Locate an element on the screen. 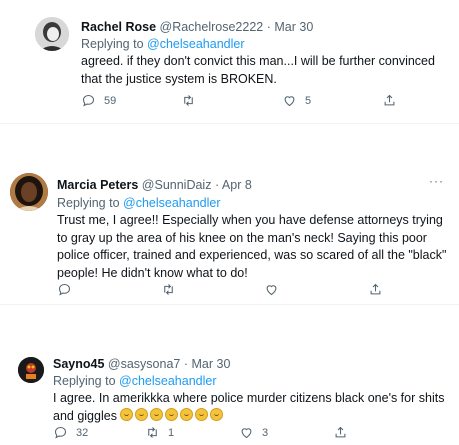  emoji-row is located at coordinates (172, 415).